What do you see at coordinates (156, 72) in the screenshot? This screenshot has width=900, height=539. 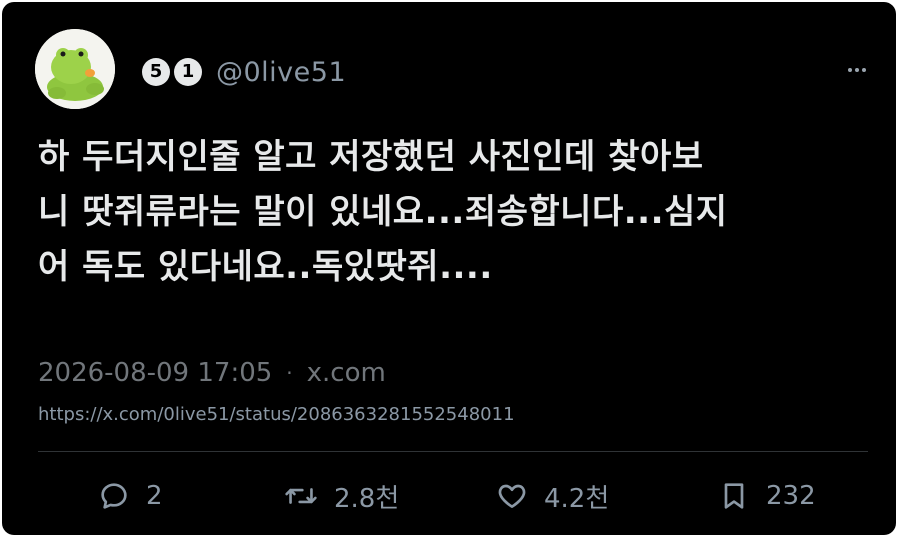 I see `number-badge: 5` at bounding box center [156, 72].